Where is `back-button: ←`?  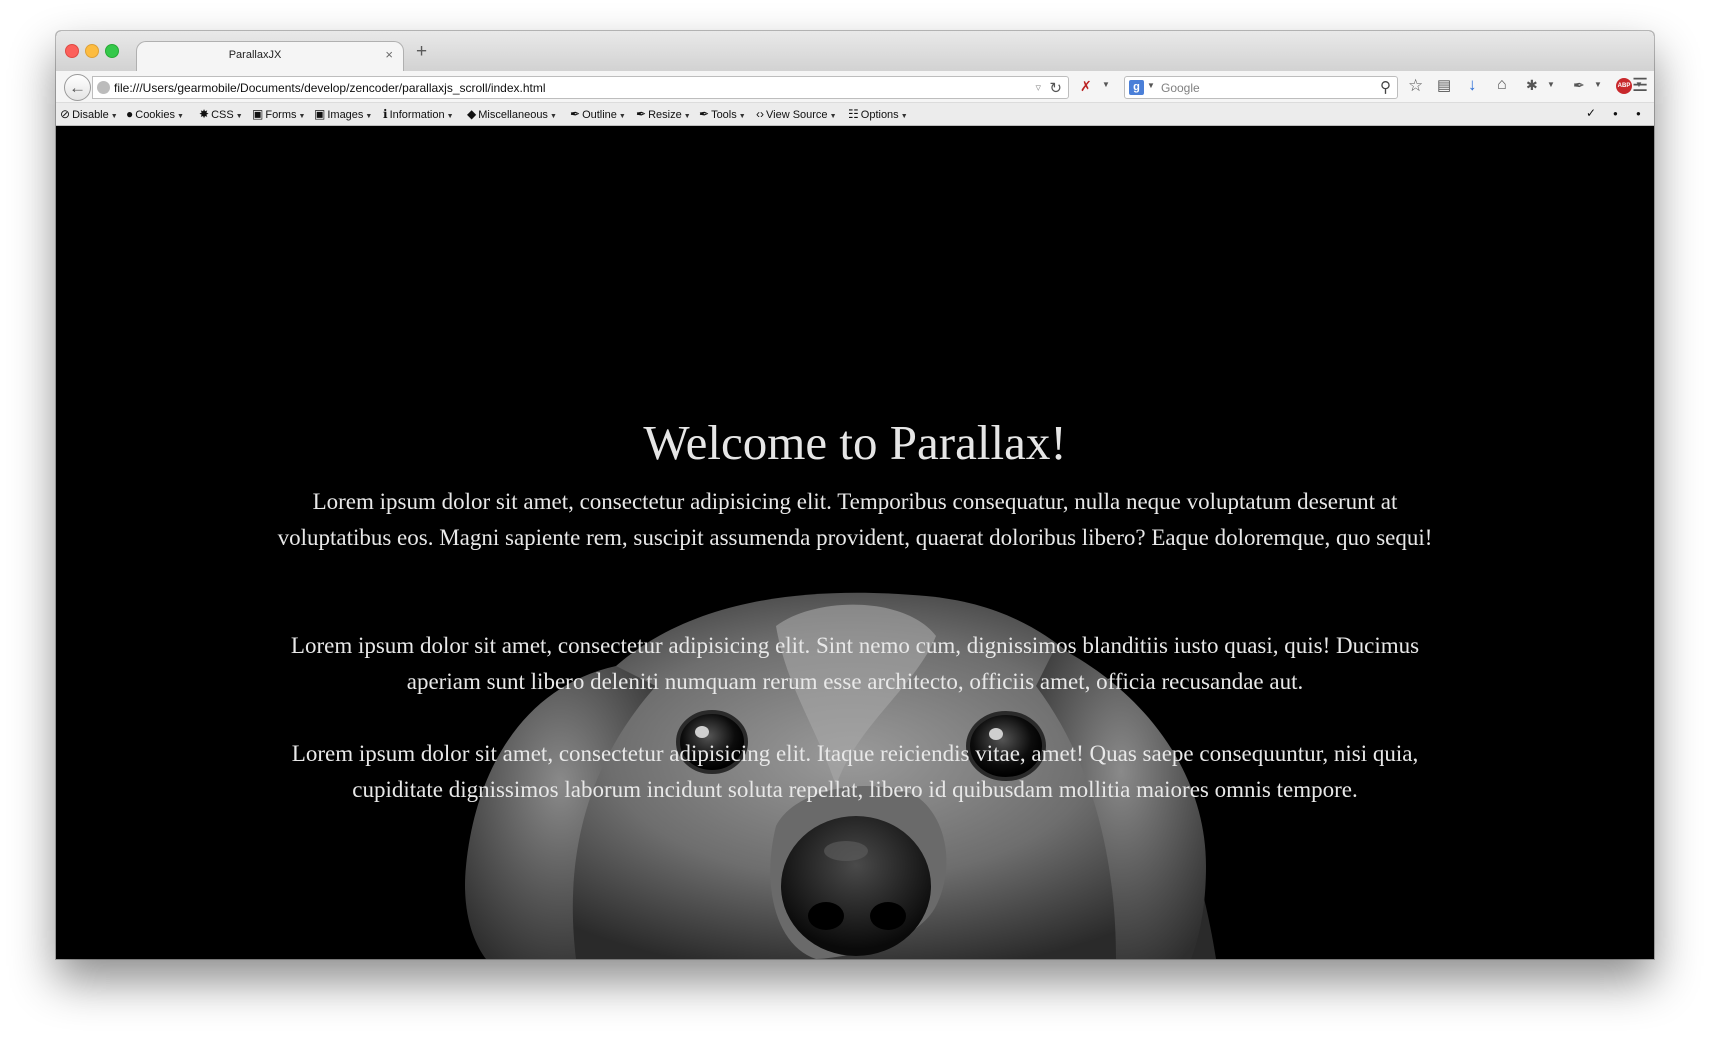
back-button: ← is located at coordinates (77, 87).